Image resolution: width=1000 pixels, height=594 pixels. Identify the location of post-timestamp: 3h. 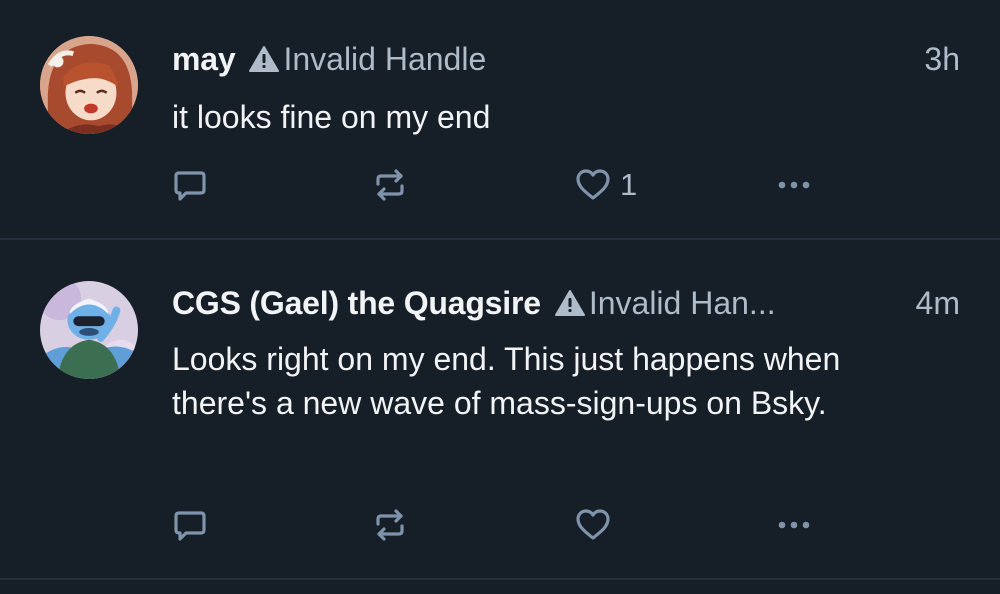
(942, 59).